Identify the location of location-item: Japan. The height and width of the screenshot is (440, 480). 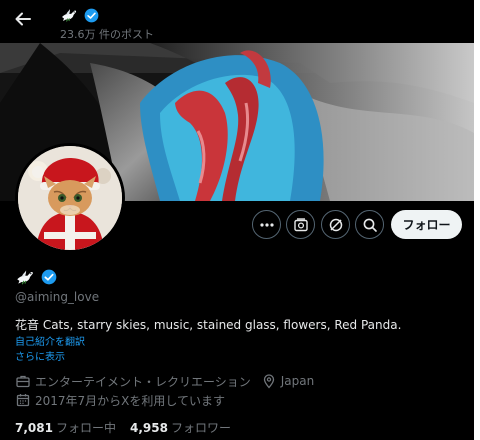
(287, 381).